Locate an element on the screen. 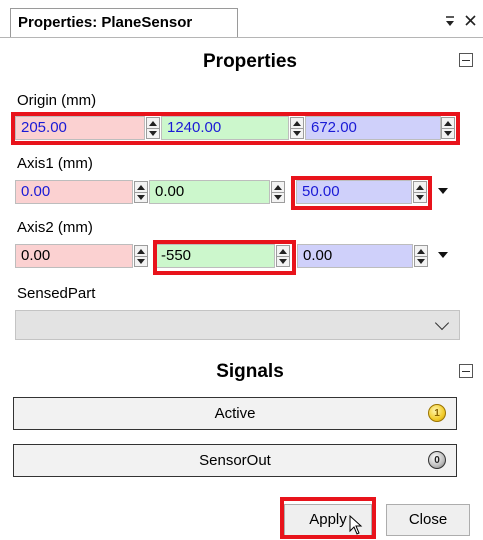 This screenshot has height=540, width=483. tab-title: Properties: PlaneSensor is located at coordinates (105, 22).